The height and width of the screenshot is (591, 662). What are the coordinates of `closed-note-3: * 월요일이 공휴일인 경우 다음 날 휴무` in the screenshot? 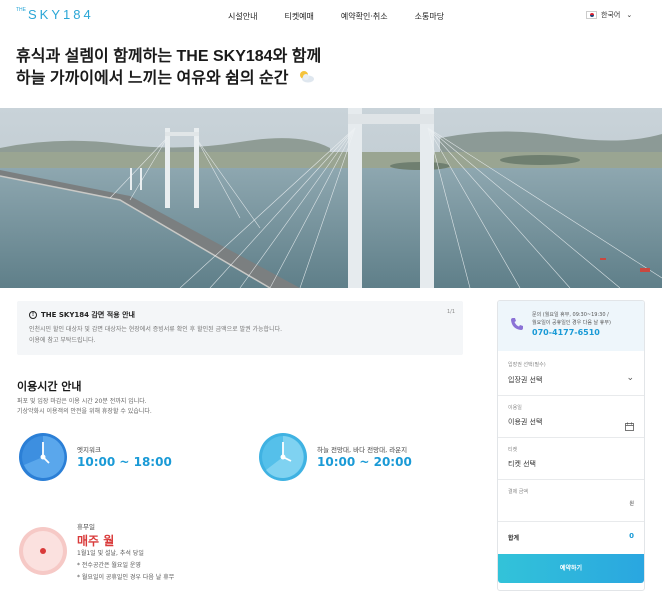 It's located at (126, 577).